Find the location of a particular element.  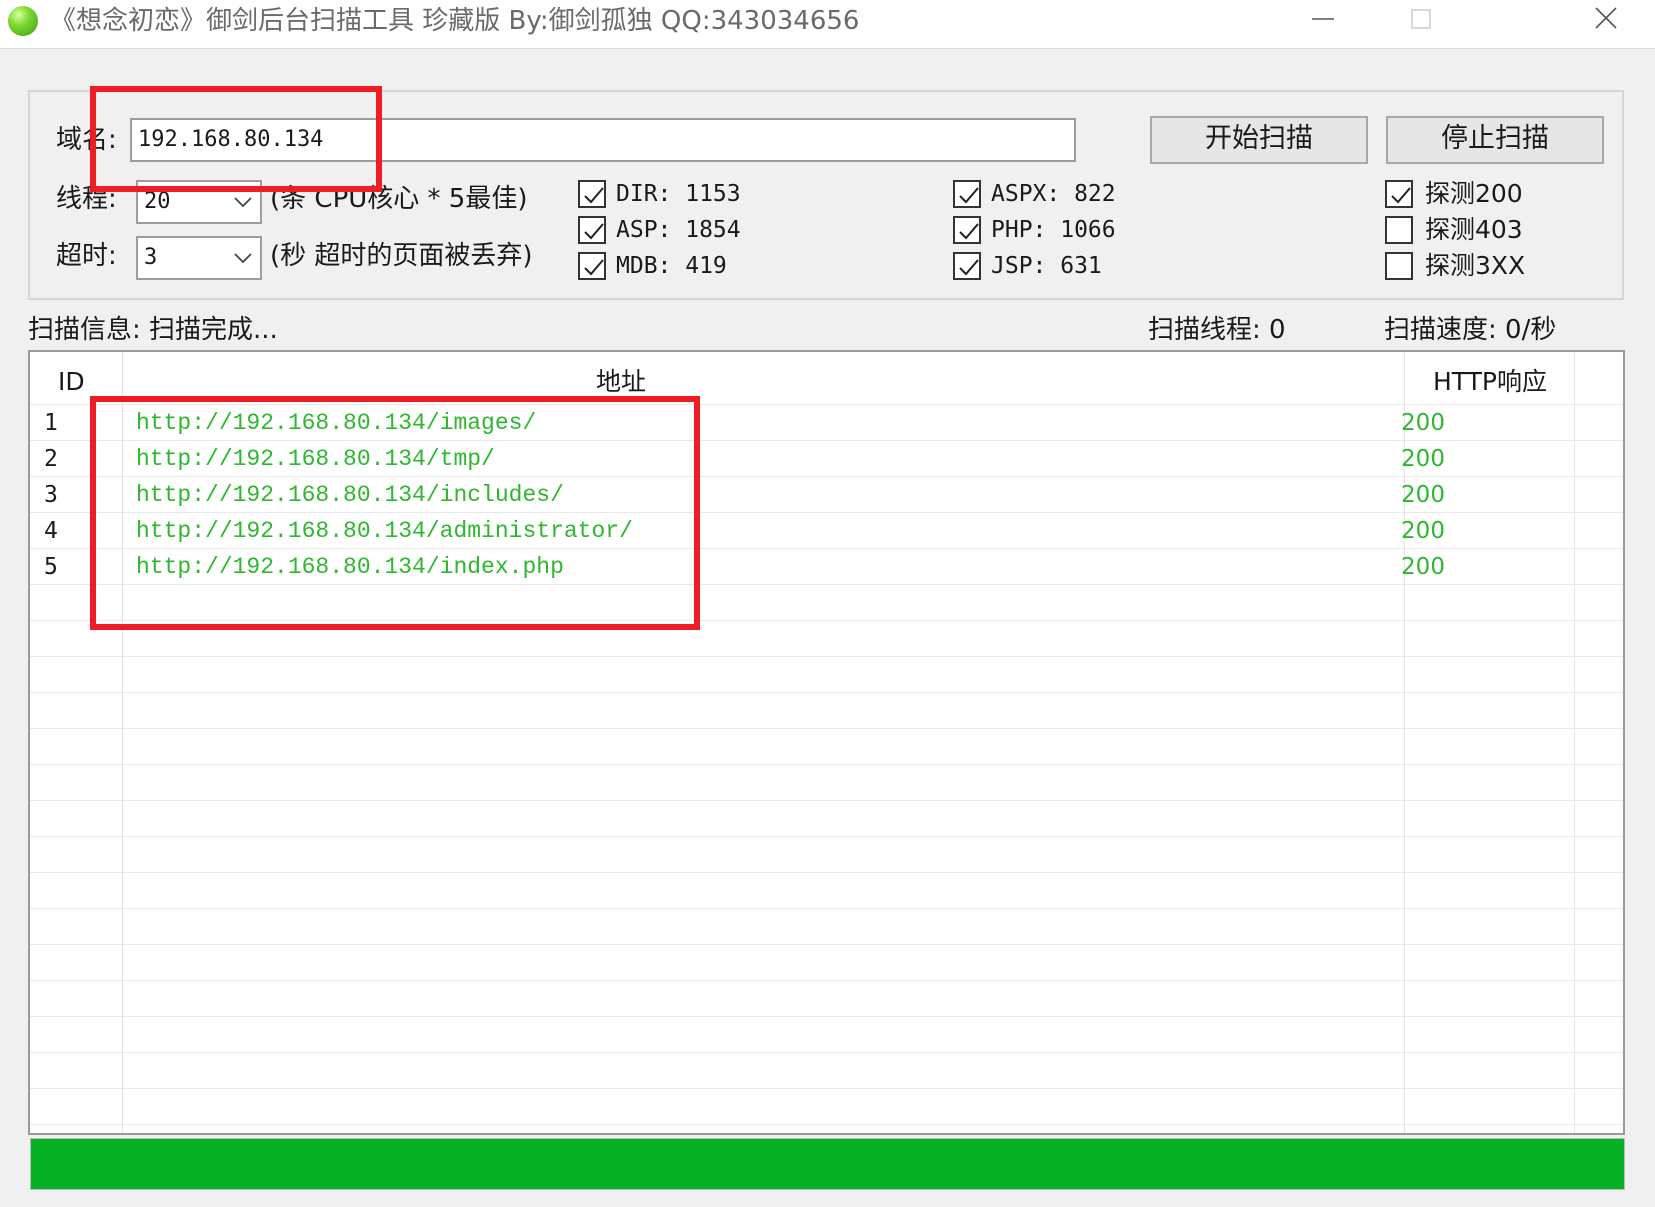

title-bar: 《想念初恋》御剑后台扫描工具 珍藏版 By:御剑孤独 QQ:343034656 is located at coordinates (827, 24).